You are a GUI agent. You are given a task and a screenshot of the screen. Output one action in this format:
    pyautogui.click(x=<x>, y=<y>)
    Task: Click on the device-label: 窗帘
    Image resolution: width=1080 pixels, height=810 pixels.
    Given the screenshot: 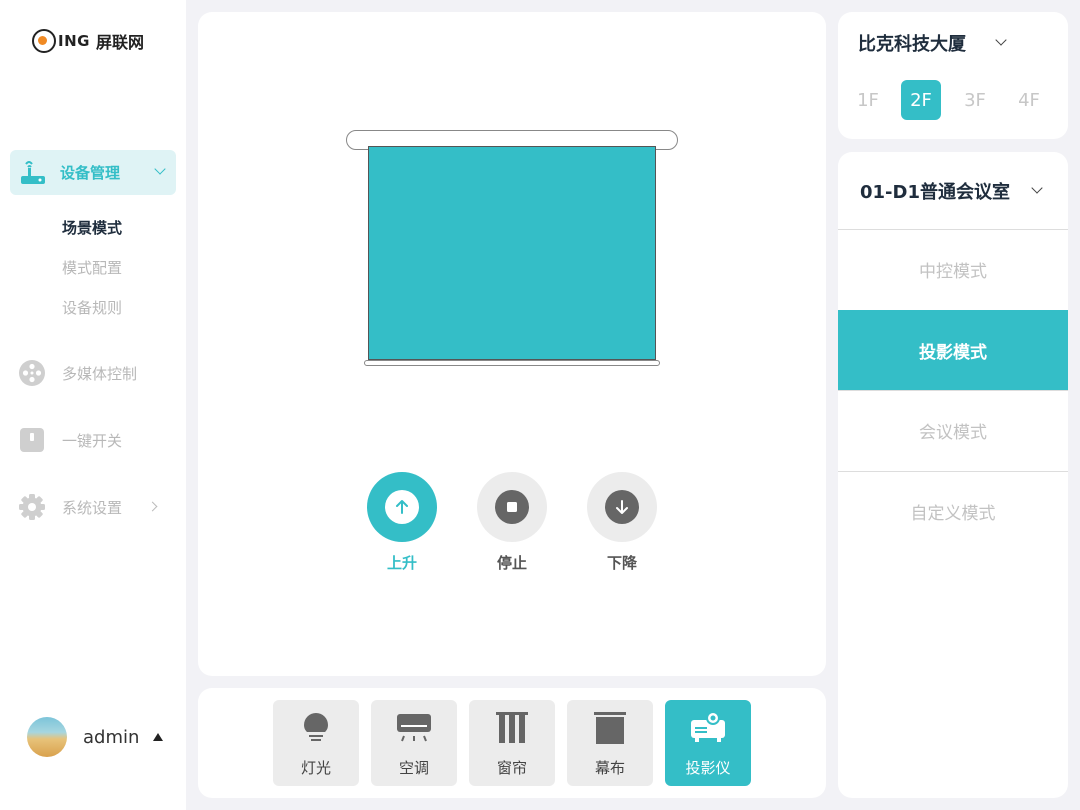 What is the action you would take?
    pyautogui.click(x=511, y=768)
    